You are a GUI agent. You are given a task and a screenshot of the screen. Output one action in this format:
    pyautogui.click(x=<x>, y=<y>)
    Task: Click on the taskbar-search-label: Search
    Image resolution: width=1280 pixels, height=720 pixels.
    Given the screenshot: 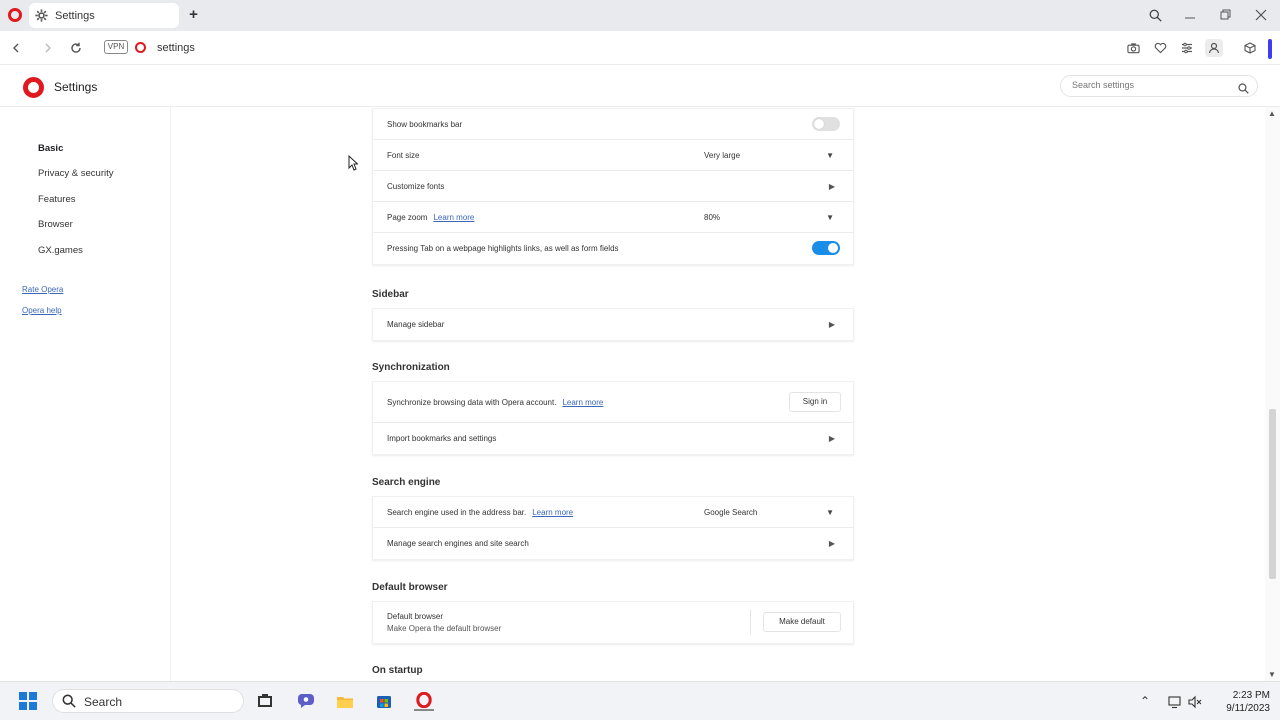 What is the action you would take?
    pyautogui.click(x=103, y=702)
    